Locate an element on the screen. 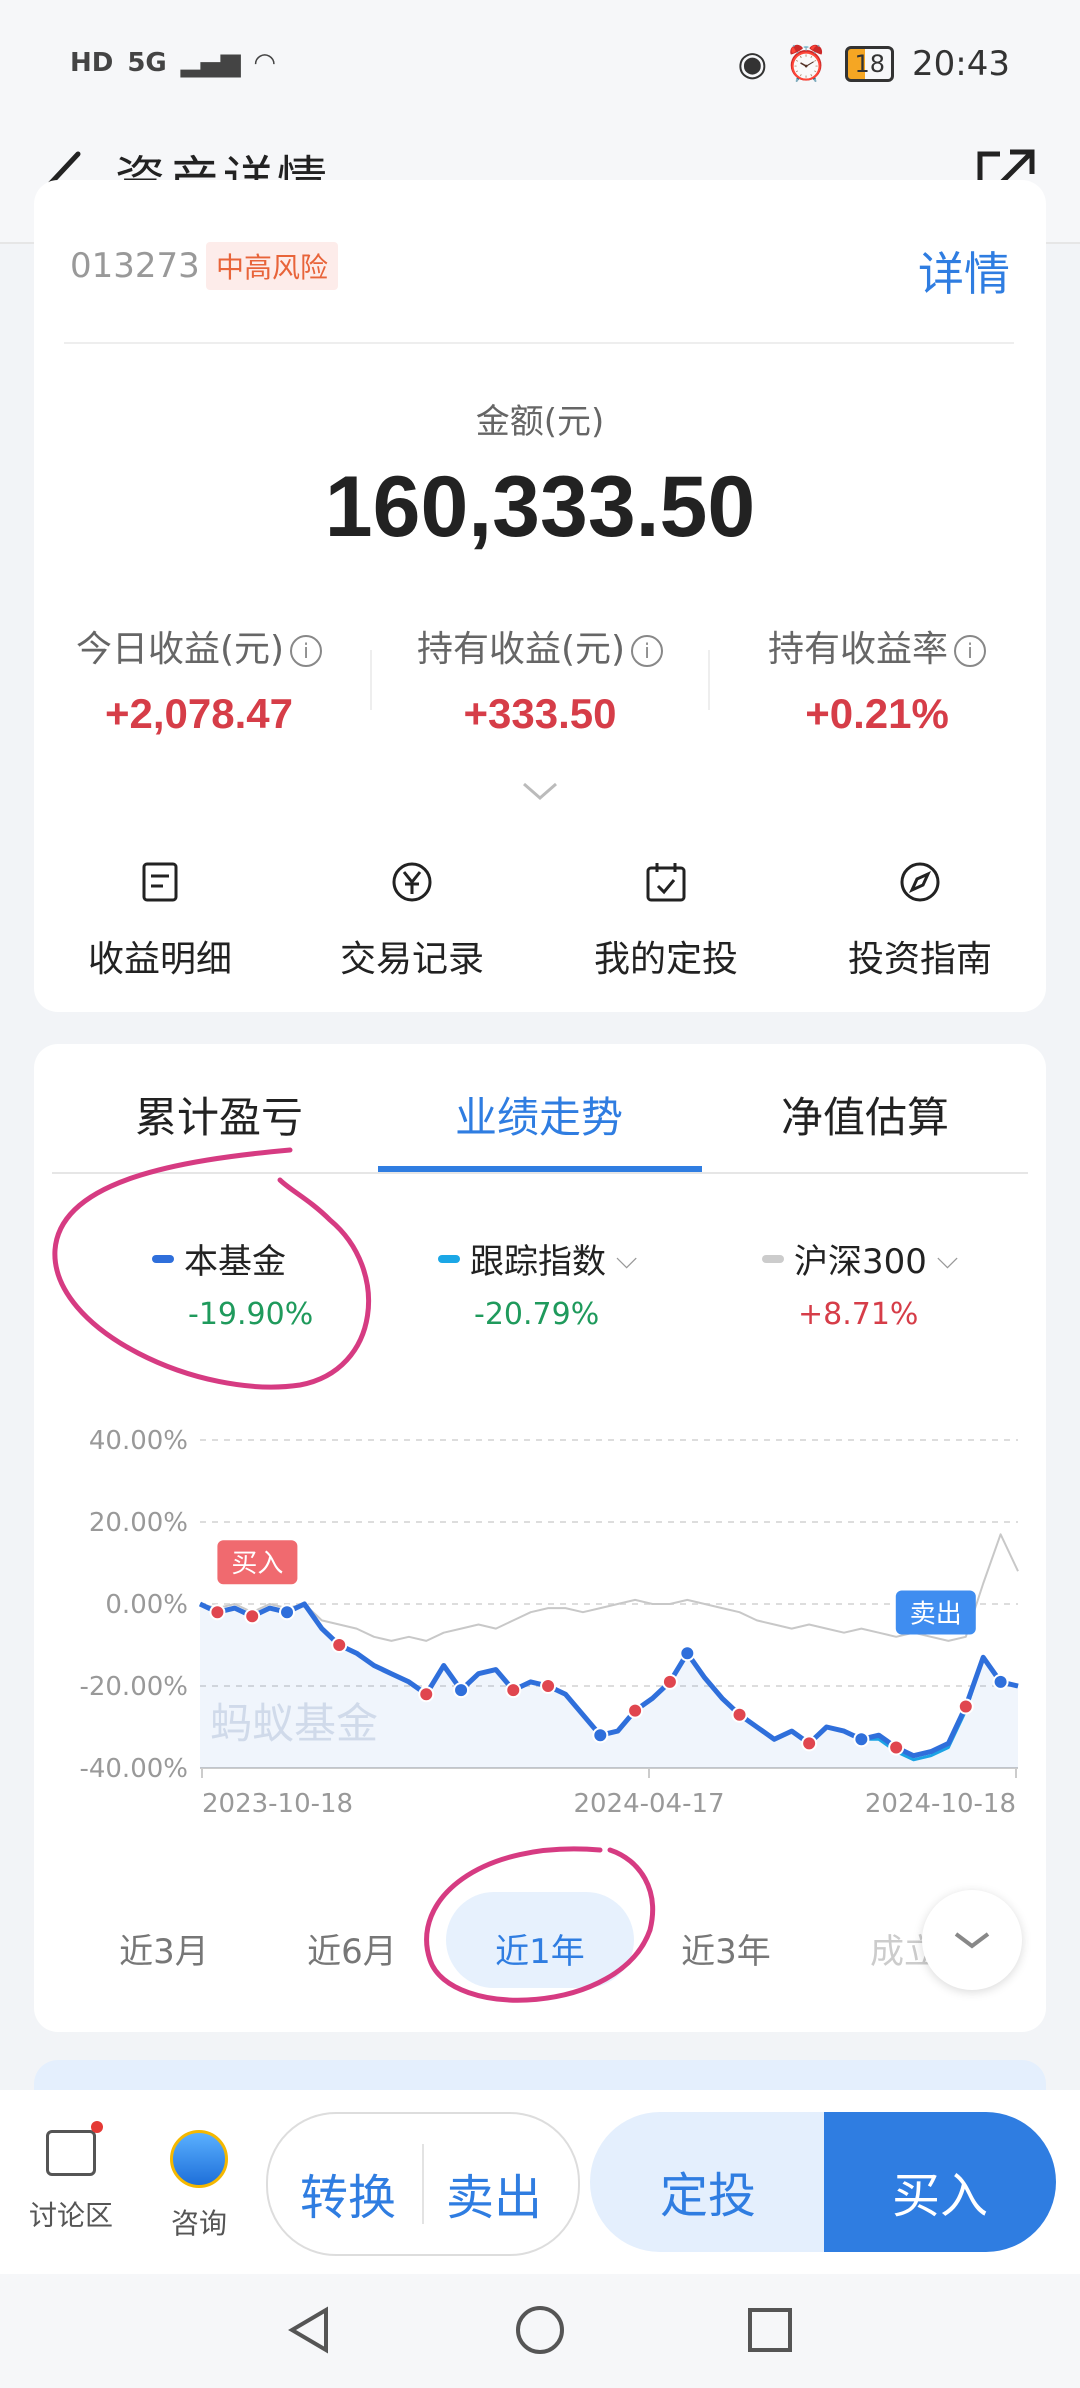 The width and height of the screenshot is (1080, 2388). alarm-icon: ⏰ is located at coordinates (806, 64).